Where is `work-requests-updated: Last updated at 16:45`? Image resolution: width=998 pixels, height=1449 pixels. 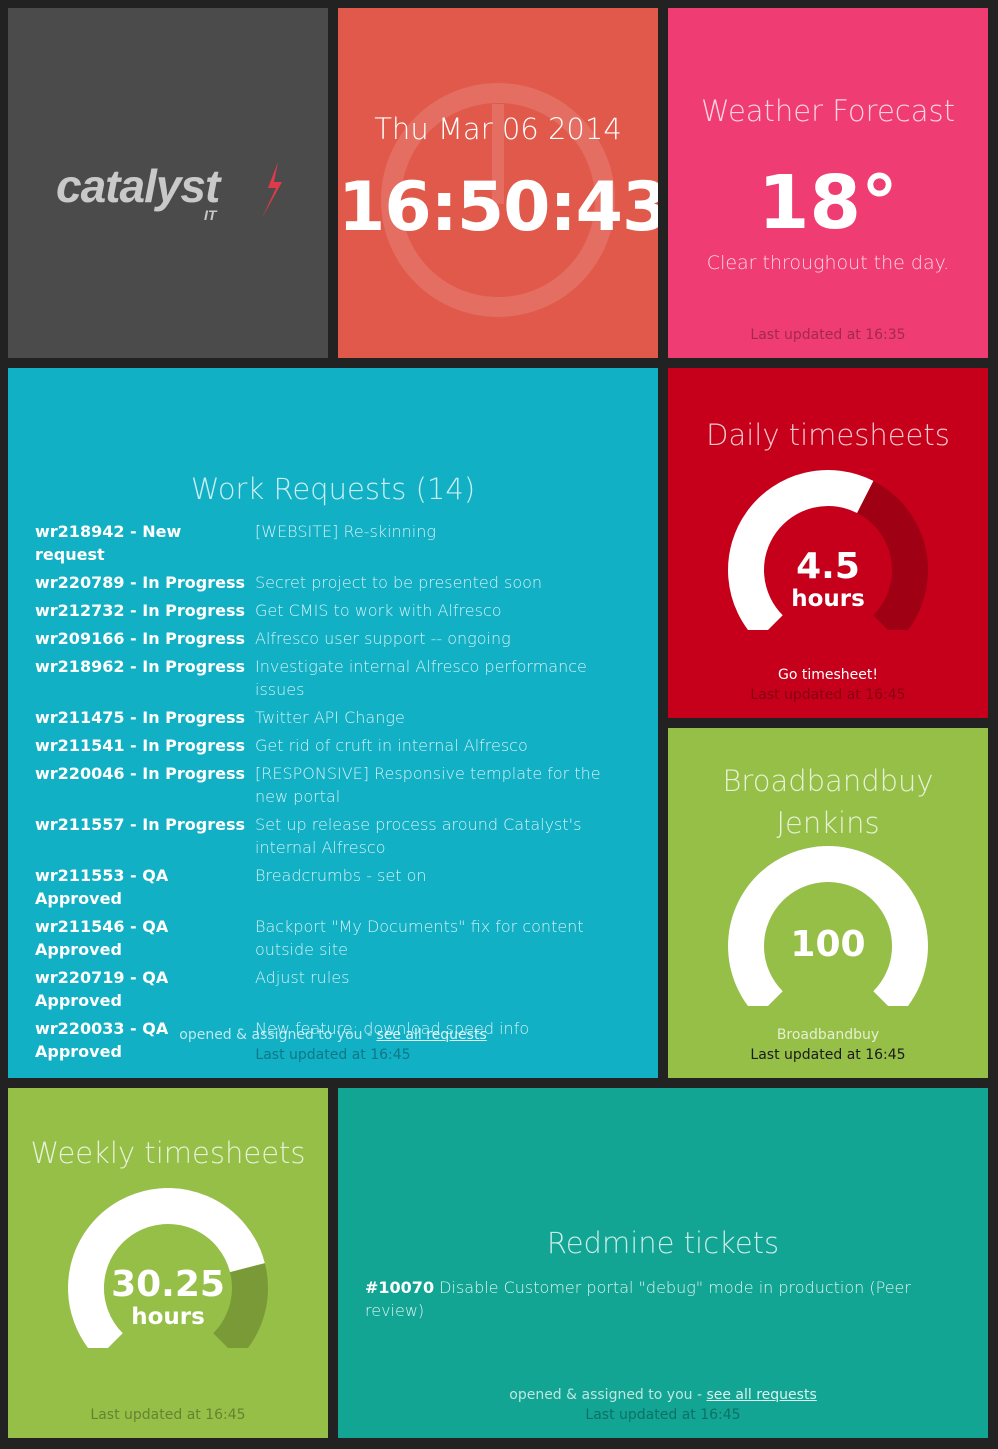
work-requests-updated: Last updated at 16:45 is located at coordinates (333, 1055).